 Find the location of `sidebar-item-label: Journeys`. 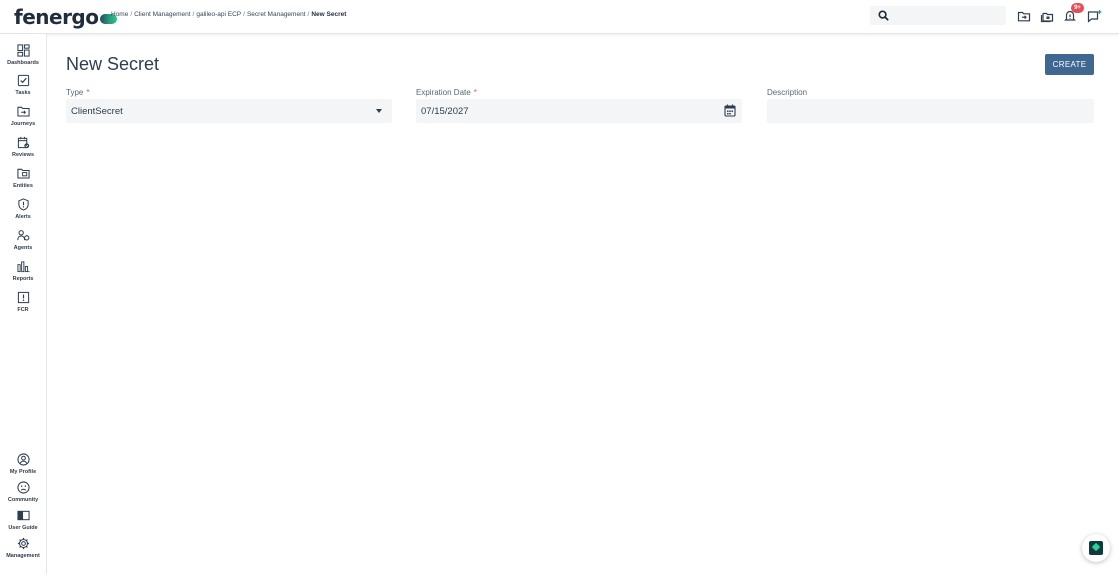

sidebar-item-label: Journeys is located at coordinates (23, 124).